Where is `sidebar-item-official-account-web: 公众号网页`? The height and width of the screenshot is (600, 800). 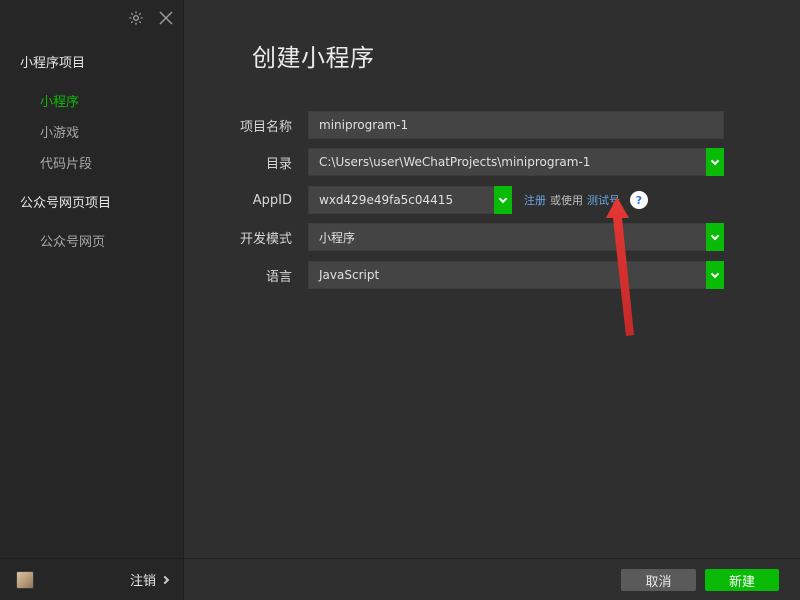
sidebar-item-official-account-web: 公众号网页 is located at coordinates (72, 240).